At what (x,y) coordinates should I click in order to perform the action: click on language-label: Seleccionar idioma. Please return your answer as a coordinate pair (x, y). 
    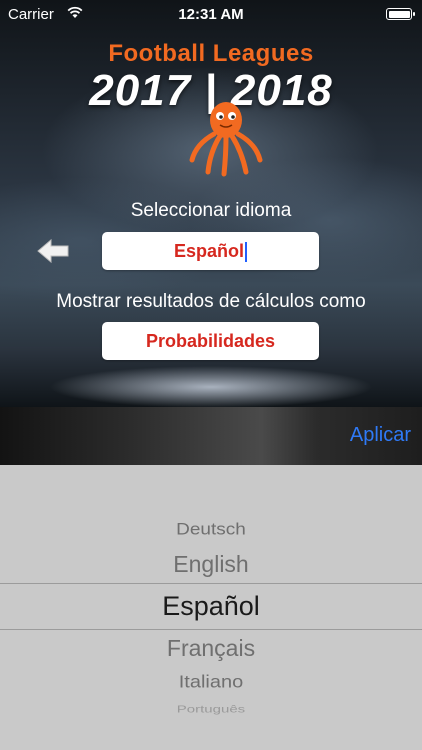
    Looking at the image, I should click on (211, 210).